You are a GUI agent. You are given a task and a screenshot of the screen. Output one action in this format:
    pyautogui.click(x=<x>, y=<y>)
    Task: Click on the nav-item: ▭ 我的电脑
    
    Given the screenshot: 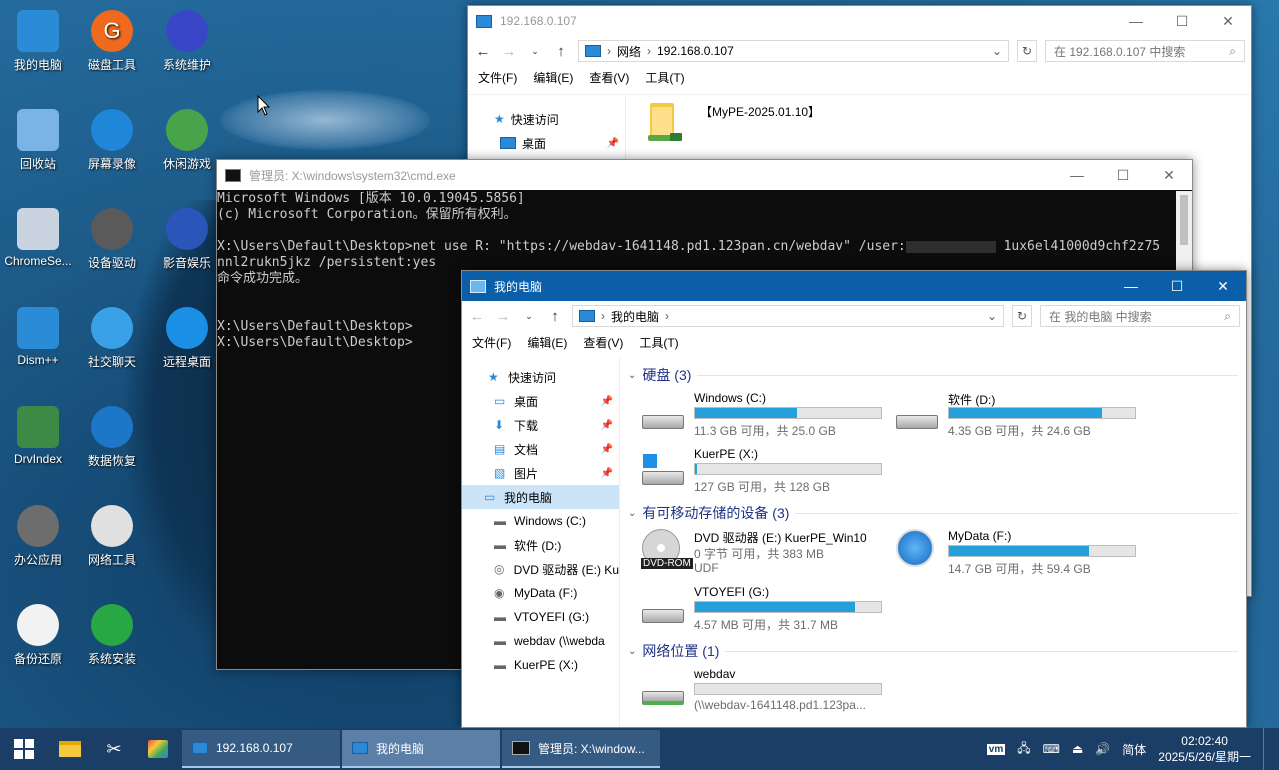 What is the action you would take?
    pyautogui.click(x=540, y=497)
    